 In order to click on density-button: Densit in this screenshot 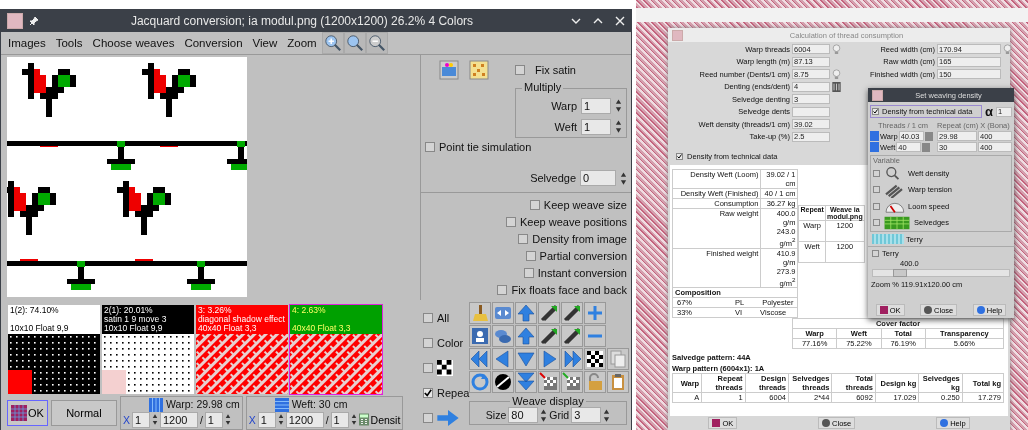, I will do `click(379, 419)`.